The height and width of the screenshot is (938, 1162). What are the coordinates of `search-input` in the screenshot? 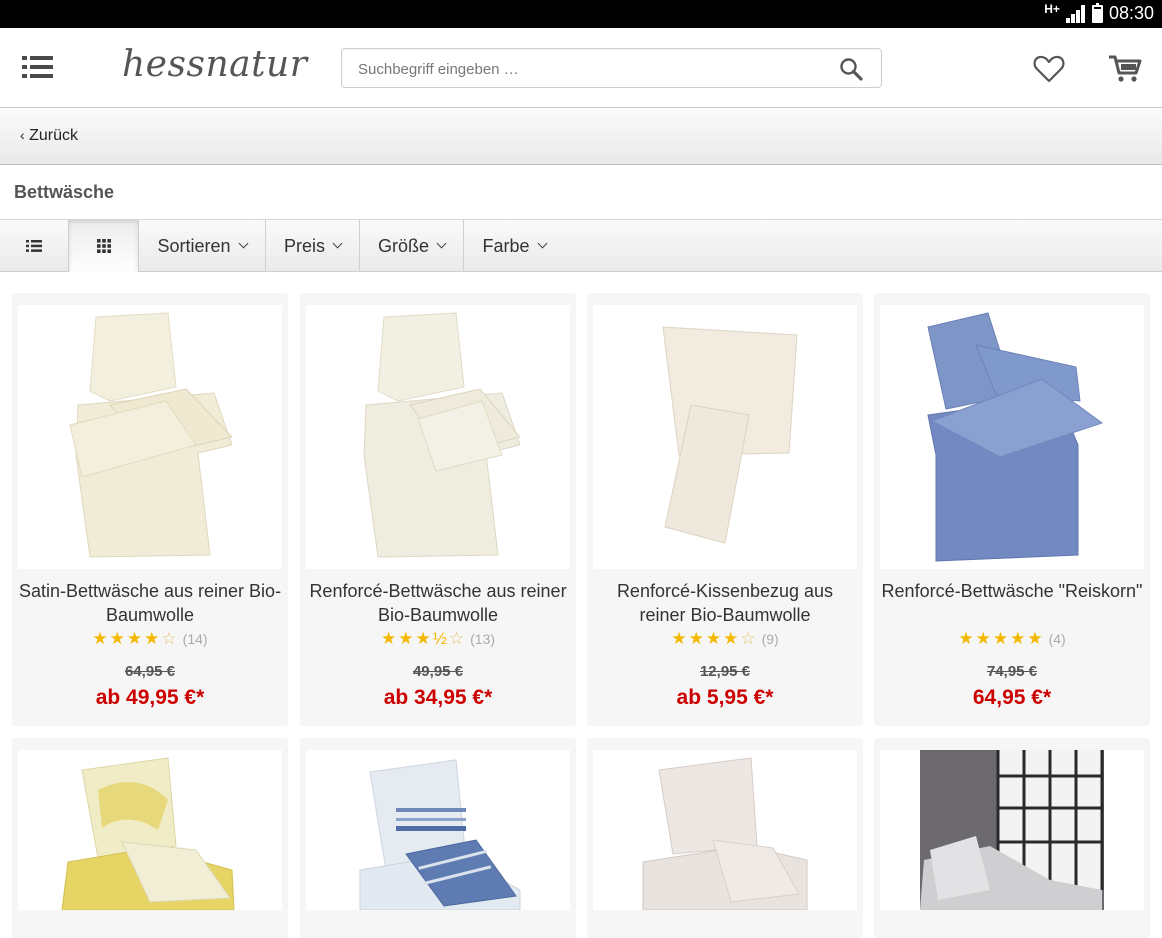 It's located at (588, 69).